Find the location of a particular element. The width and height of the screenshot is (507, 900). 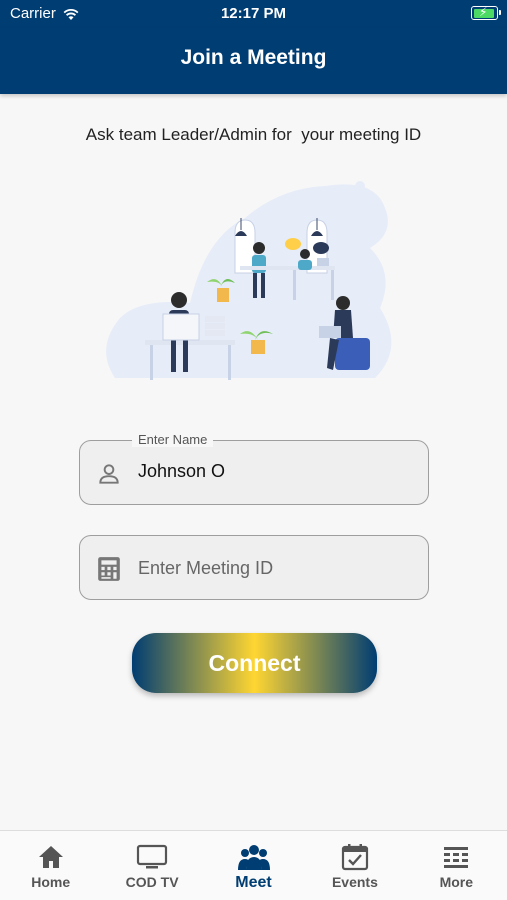

home-icon is located at coordinates (50, 857).